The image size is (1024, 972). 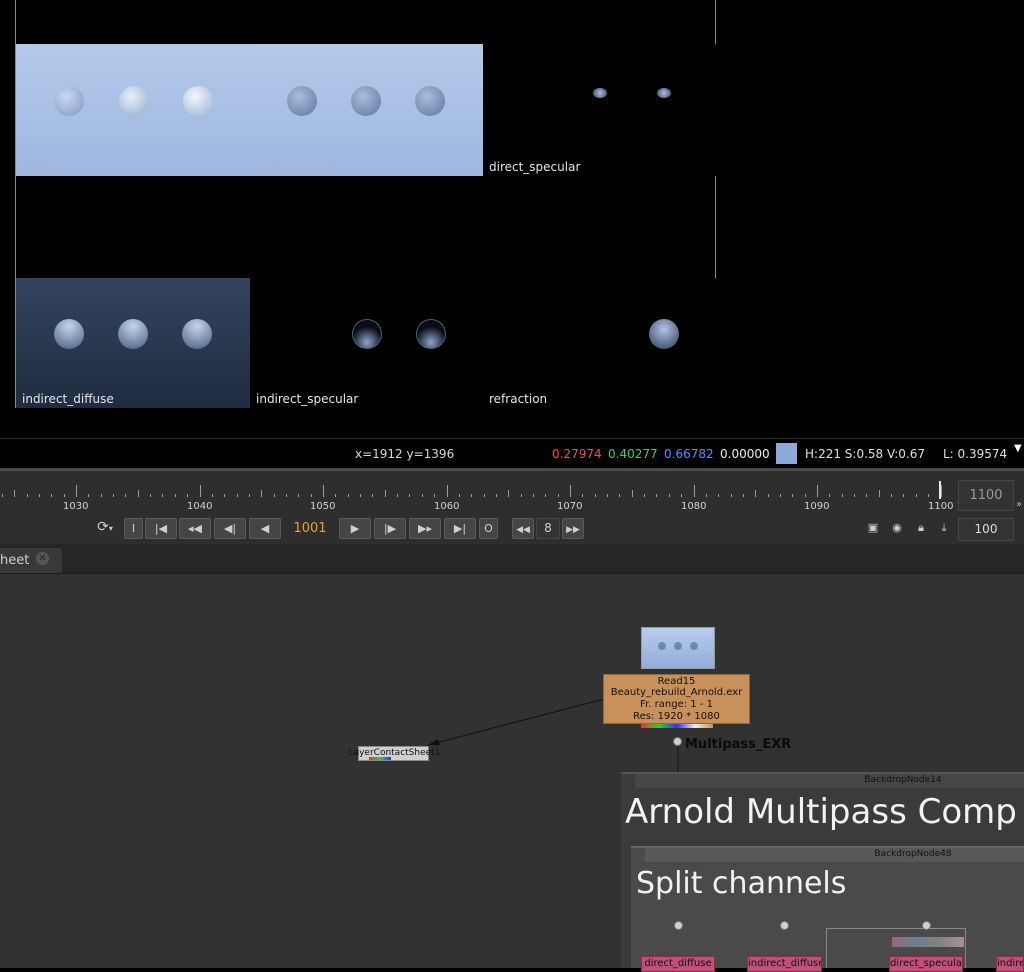 I want to click on playback-mode-button: ⟳▾, so click(x=105, y=528).